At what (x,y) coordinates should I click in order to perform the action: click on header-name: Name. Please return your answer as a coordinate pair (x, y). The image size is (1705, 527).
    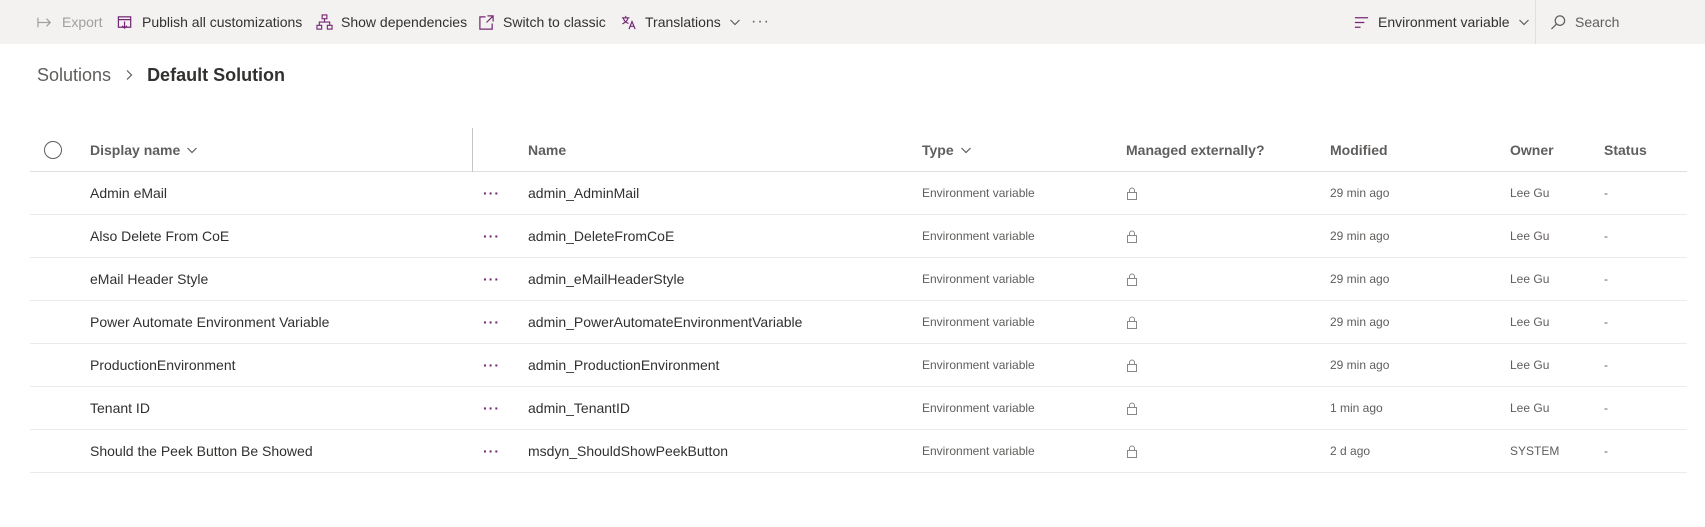
    Looking at the image, I should click on (547, 150).